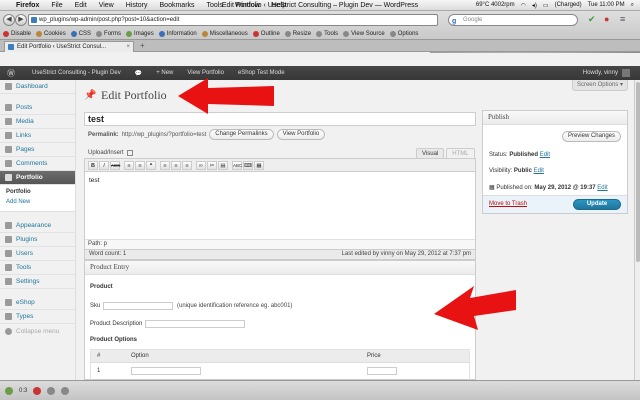  I want to click on menu-types: Types, so click(37, 317).